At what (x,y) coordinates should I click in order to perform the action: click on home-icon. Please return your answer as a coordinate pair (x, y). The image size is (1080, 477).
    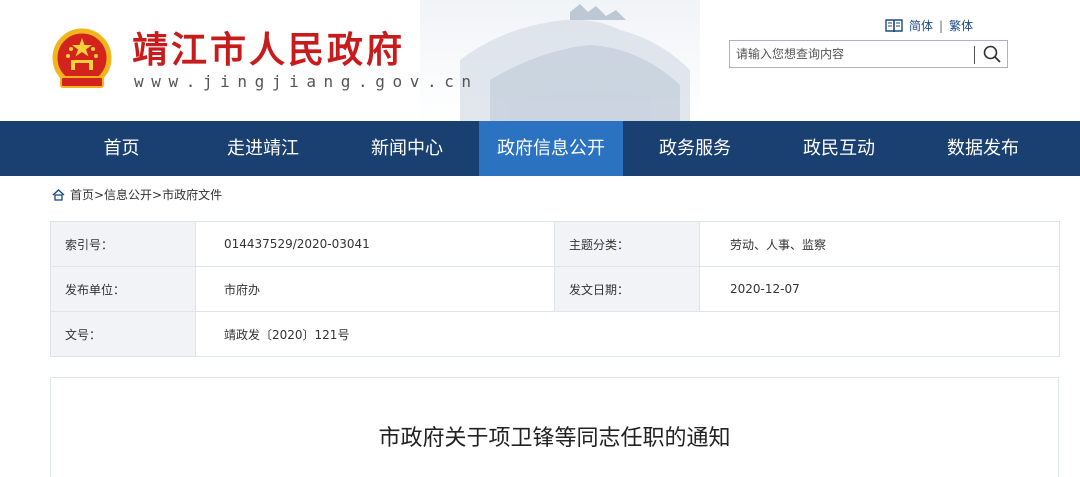
    Looking at the image, I should click on (58, 194).